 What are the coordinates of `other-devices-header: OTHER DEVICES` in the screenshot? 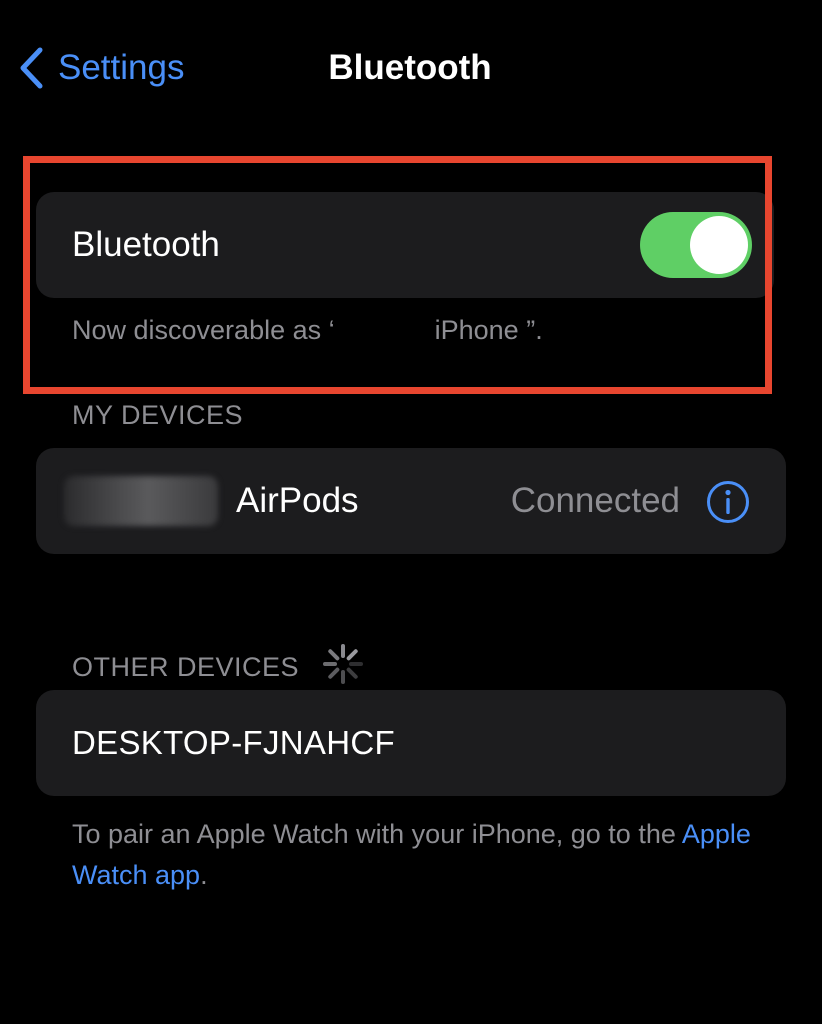 It's located at (218, 667).